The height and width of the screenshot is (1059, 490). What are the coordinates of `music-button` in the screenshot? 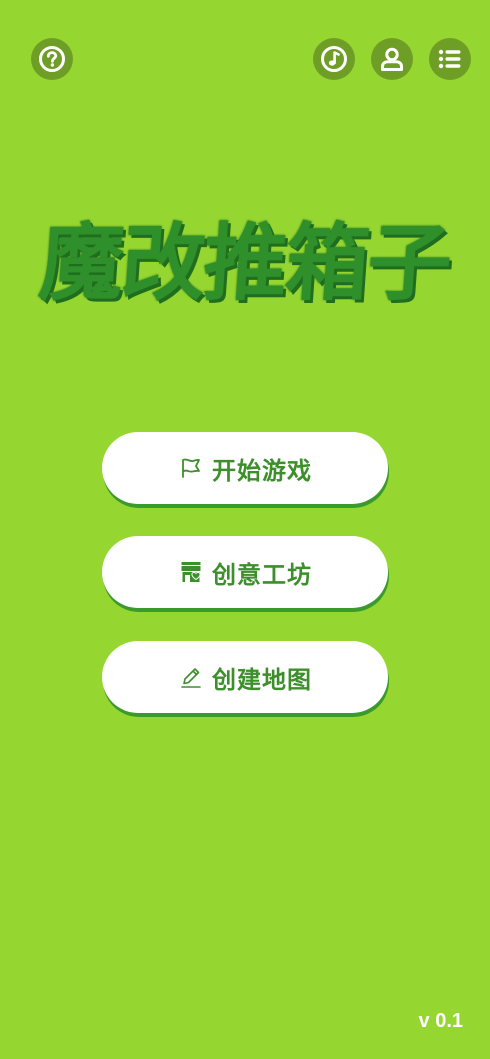 It's located at (334, 59).